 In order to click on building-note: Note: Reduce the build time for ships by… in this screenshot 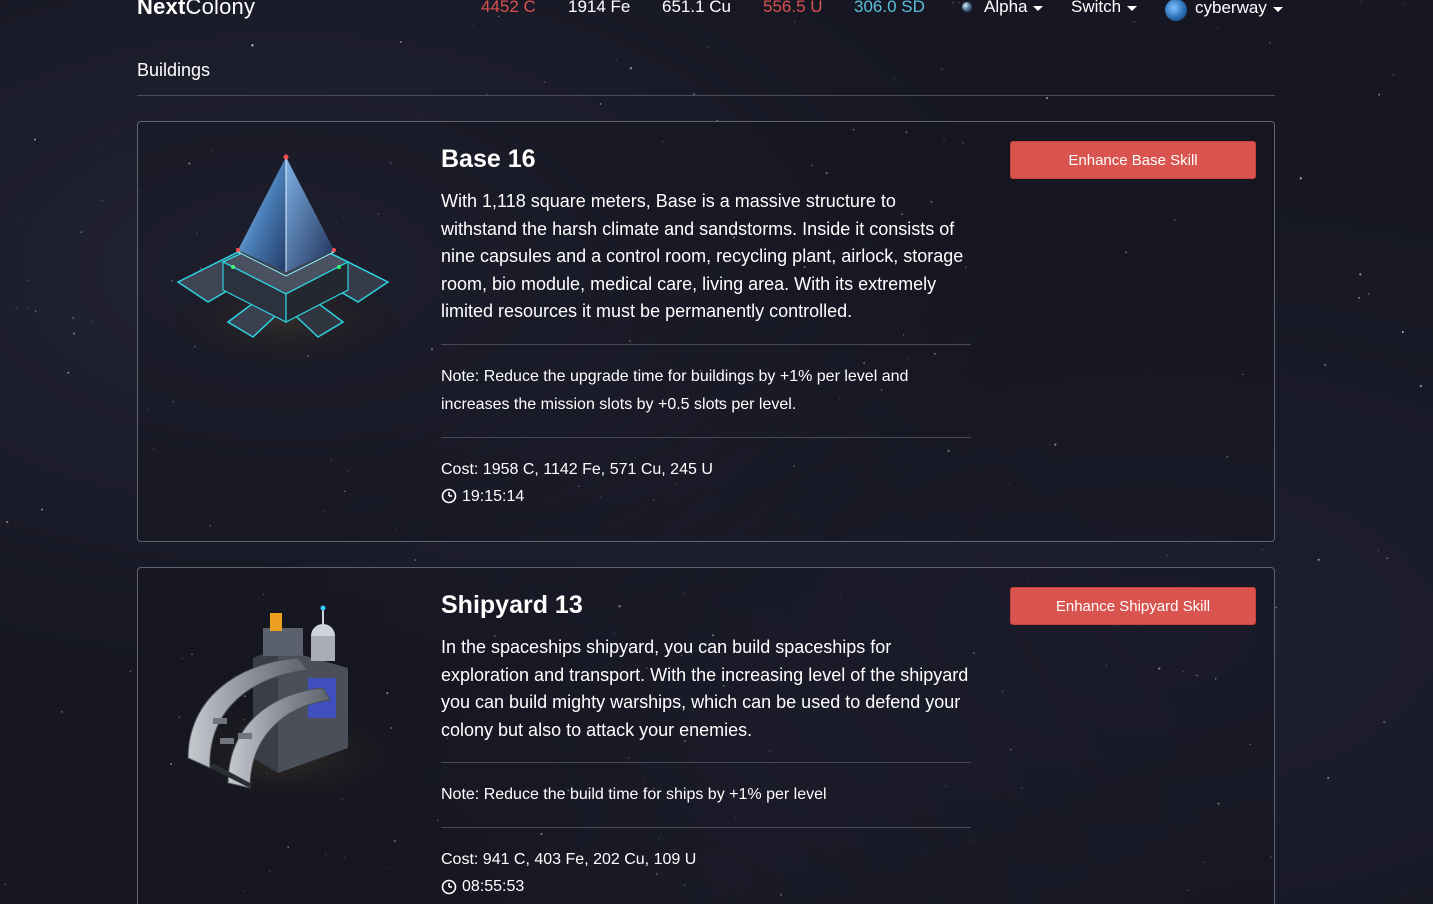, I will do `click(634, 794)`.